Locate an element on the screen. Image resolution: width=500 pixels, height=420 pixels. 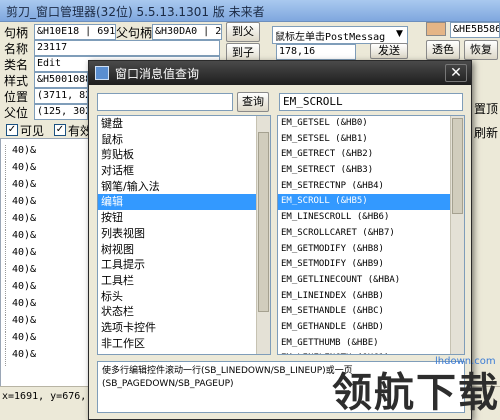
back-window-title: 剪刀_窗口管理器(32位) 5.5.13.1301 版 未来者 is located at coordinates (135, 12).